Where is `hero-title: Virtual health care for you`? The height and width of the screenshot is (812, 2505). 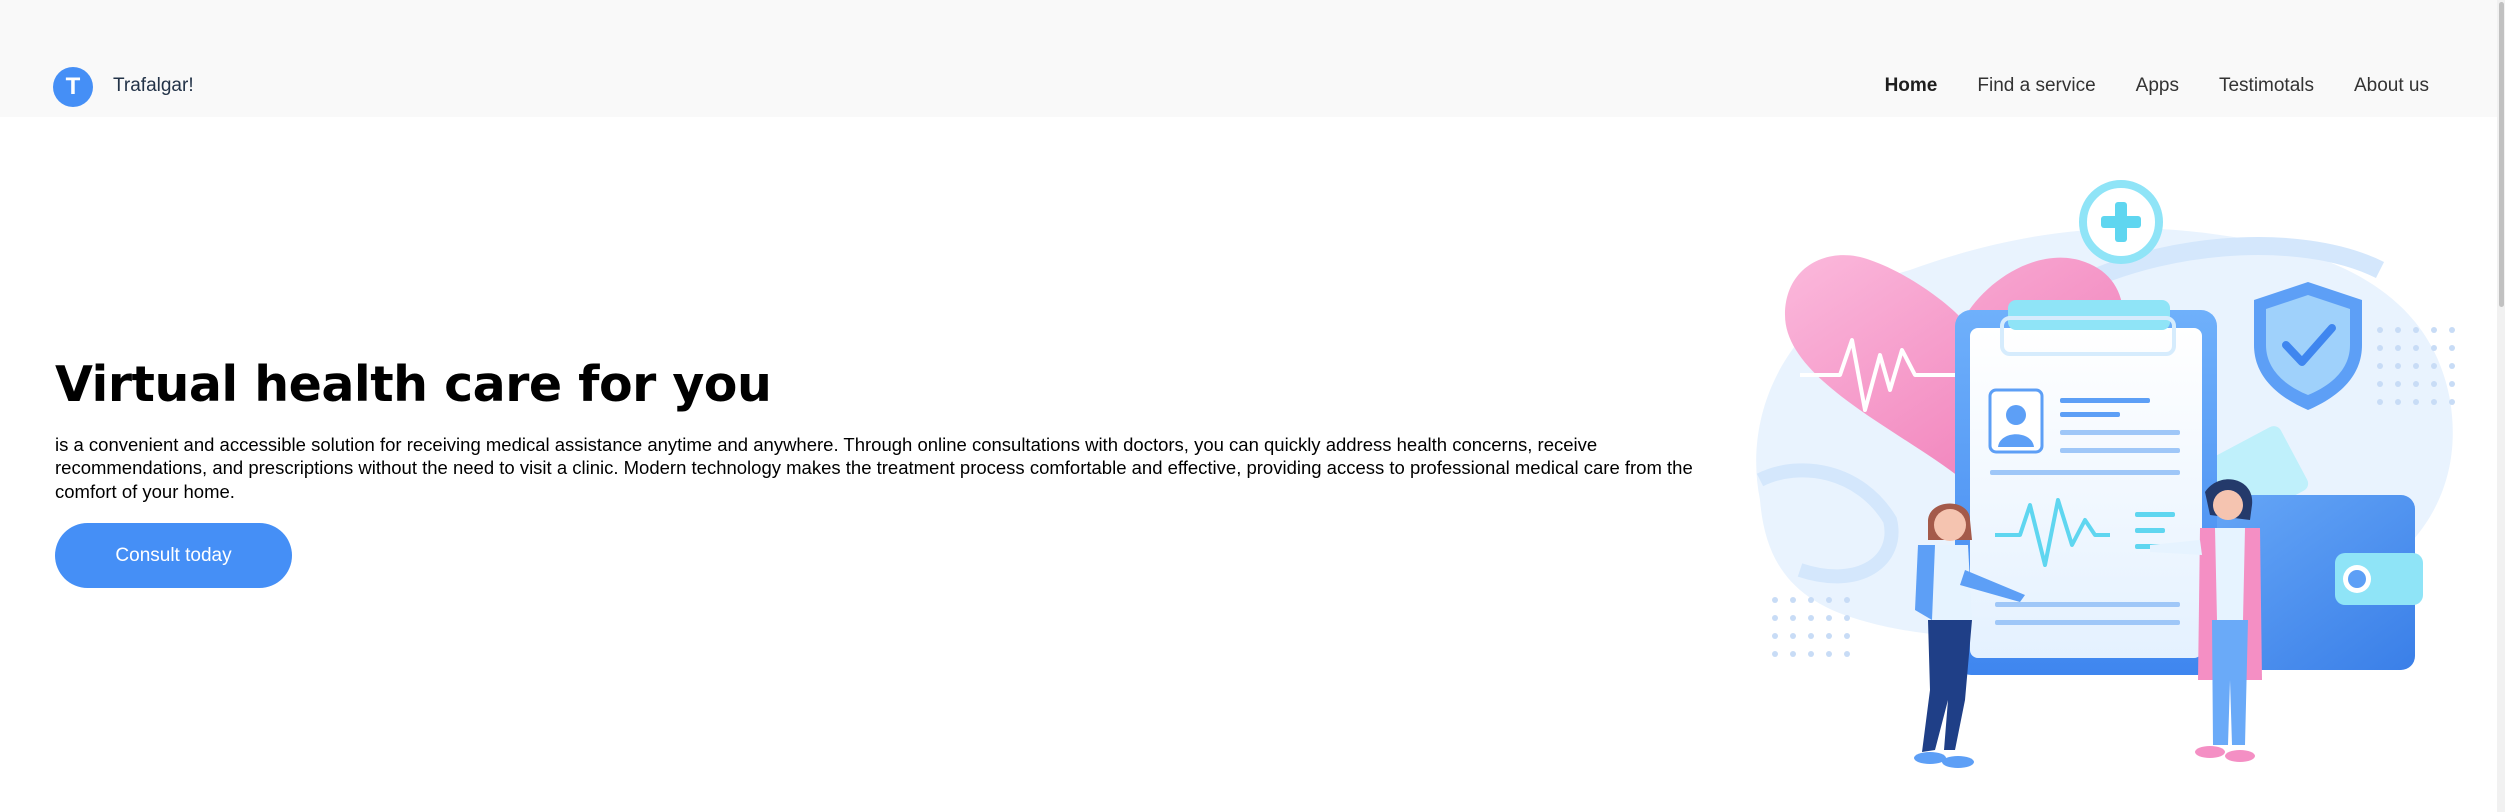 hero-title: Virtual health care for you is located at coordinates (413, 384).